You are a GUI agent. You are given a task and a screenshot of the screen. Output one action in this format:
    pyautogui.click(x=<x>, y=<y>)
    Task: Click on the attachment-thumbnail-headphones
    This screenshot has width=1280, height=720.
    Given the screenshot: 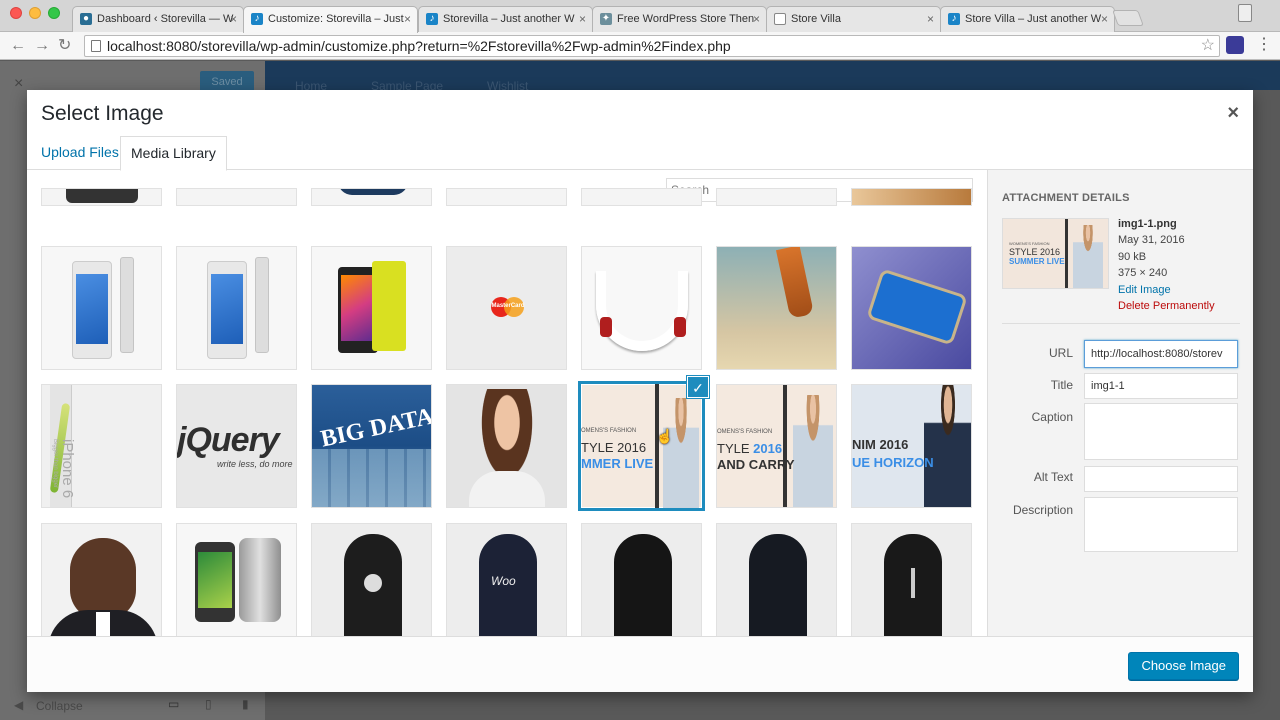 What is the action you would take?
    pyautogui.click(x=641, y=308)
    